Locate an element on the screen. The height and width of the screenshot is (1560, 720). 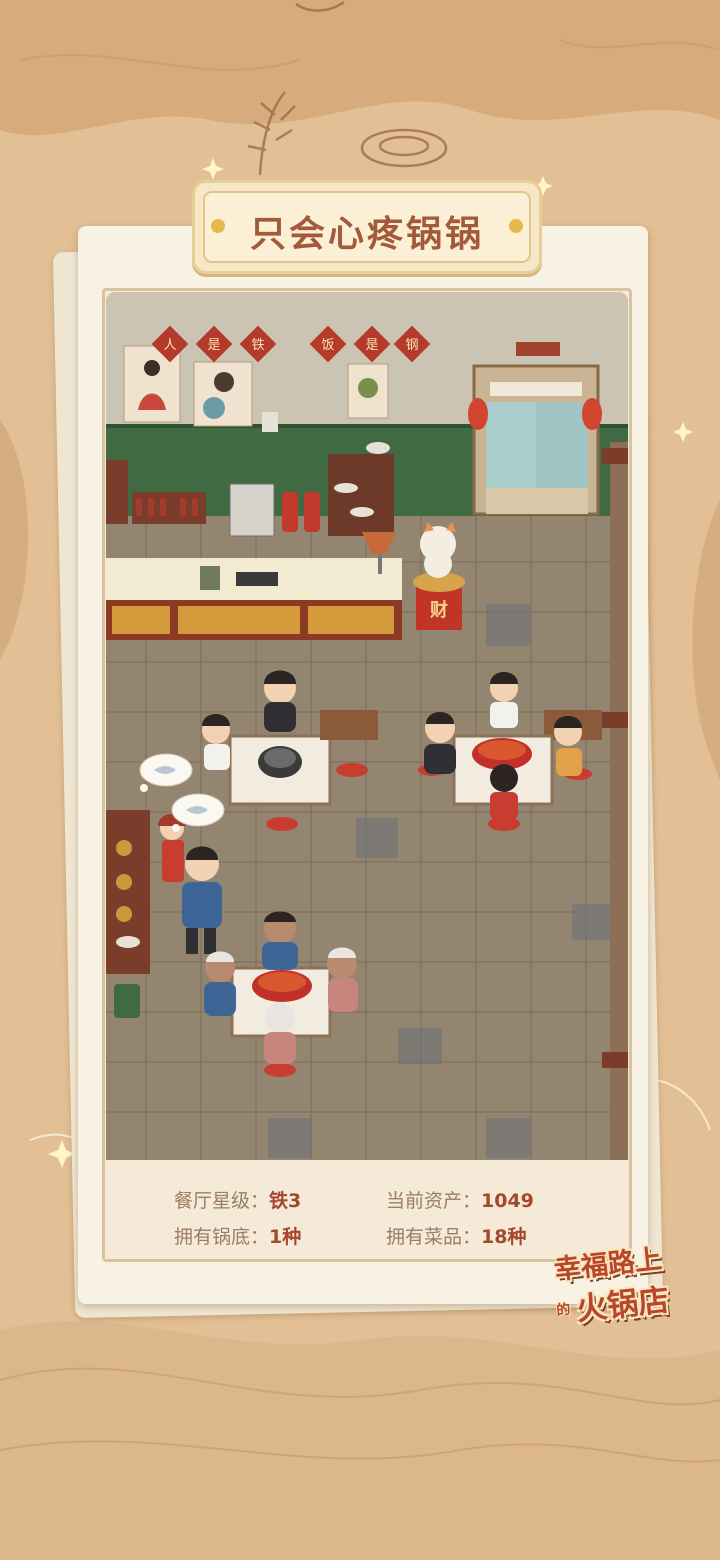
logo-line2: 火锅店 is located at coordinates (622, 1305).